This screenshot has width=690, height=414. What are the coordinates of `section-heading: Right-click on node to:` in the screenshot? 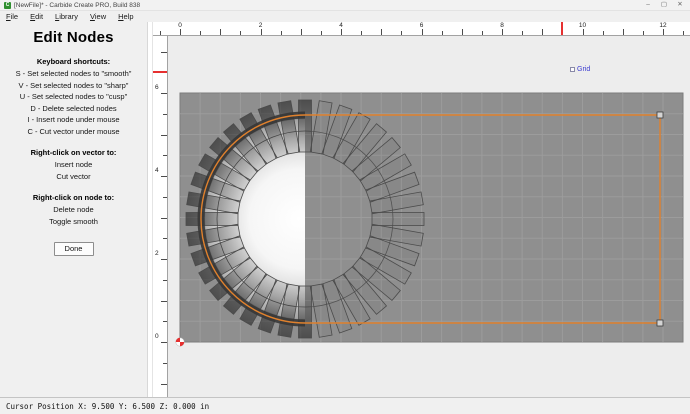 It's located at (73, 197).